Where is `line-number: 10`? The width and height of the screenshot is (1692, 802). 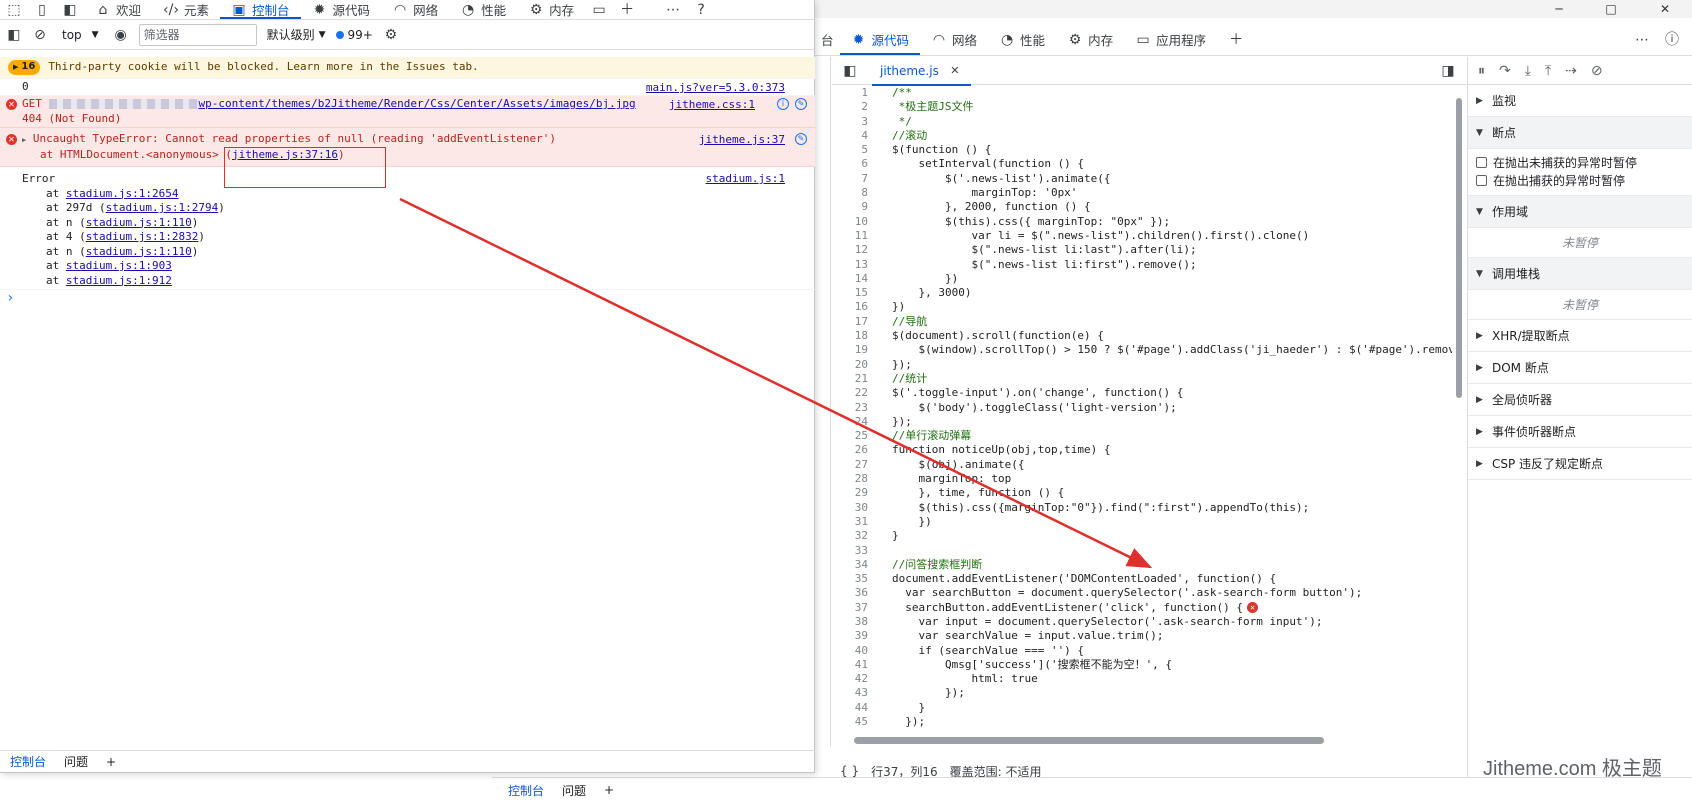
line-number: 10 is located at coordinates (850, 222).